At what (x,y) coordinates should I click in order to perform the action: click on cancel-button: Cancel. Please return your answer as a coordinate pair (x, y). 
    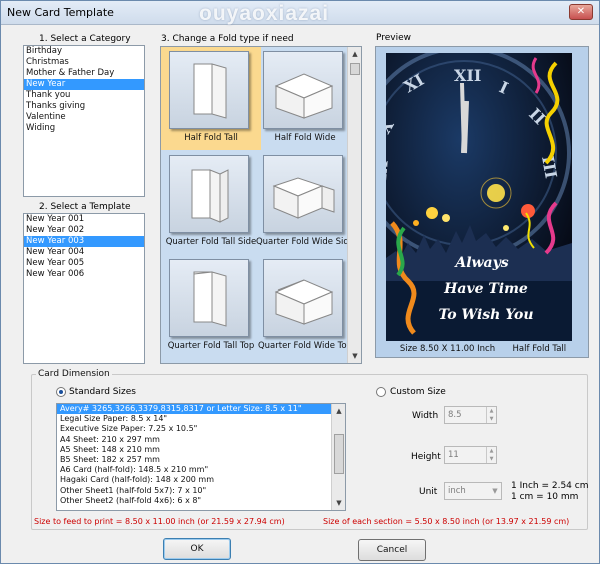
    Looking at the image, I should click on (392, 550).